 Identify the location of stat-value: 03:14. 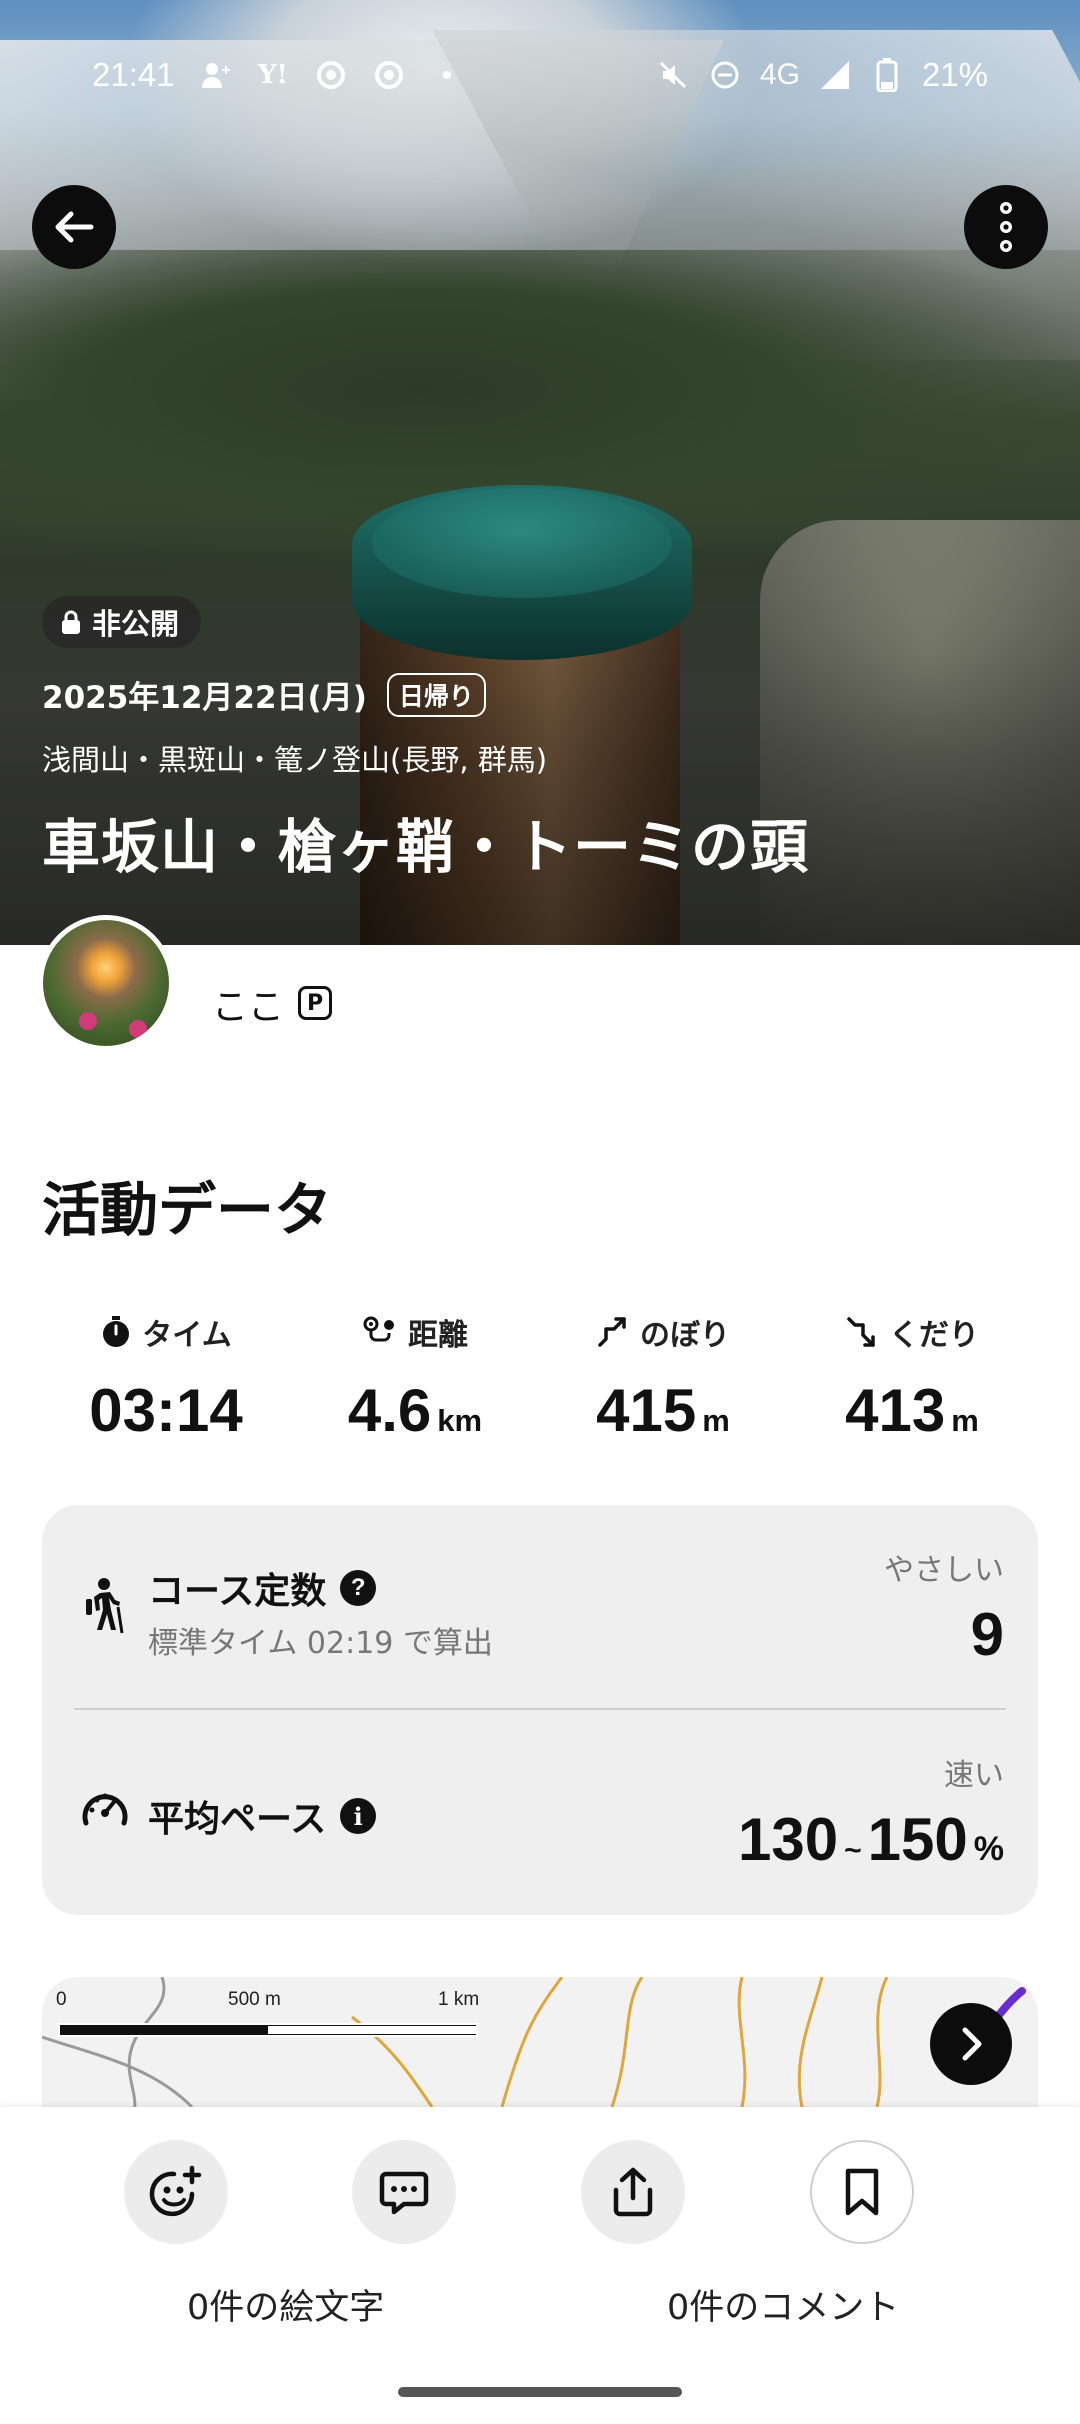
(166, 1410).